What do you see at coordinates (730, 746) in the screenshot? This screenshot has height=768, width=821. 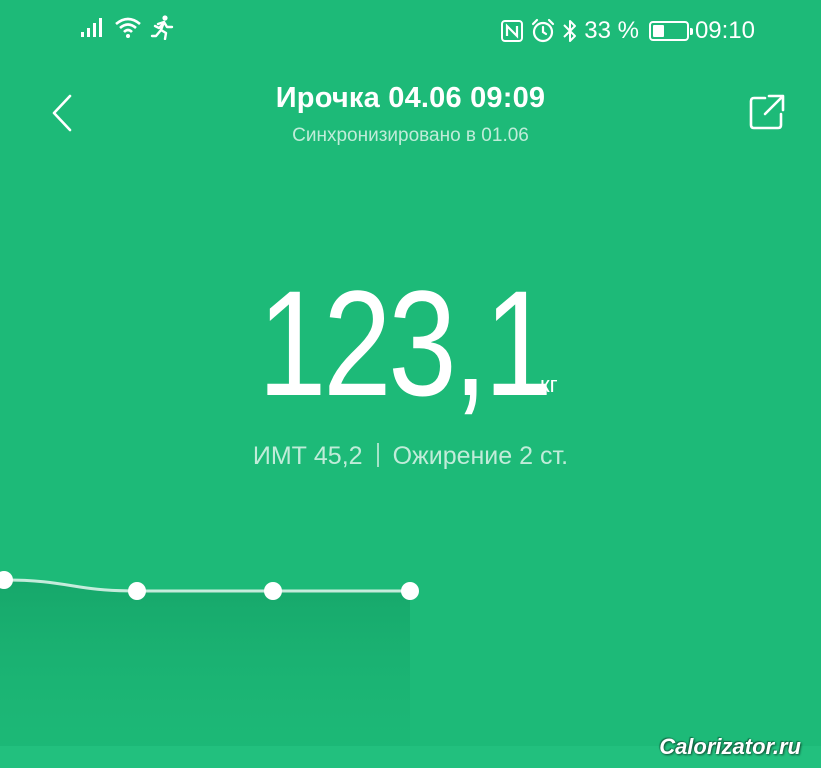 I see `watermark: Calorizator.ru` at bounding box center [730, 746].